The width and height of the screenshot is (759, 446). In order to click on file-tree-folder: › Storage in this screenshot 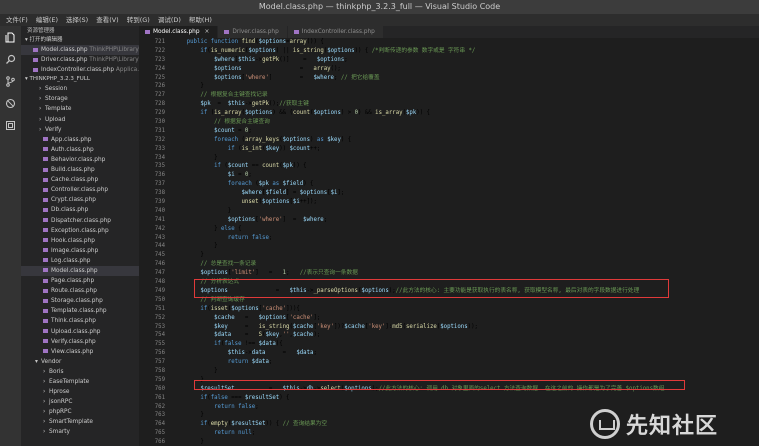, I will do `click(80, 99)`.